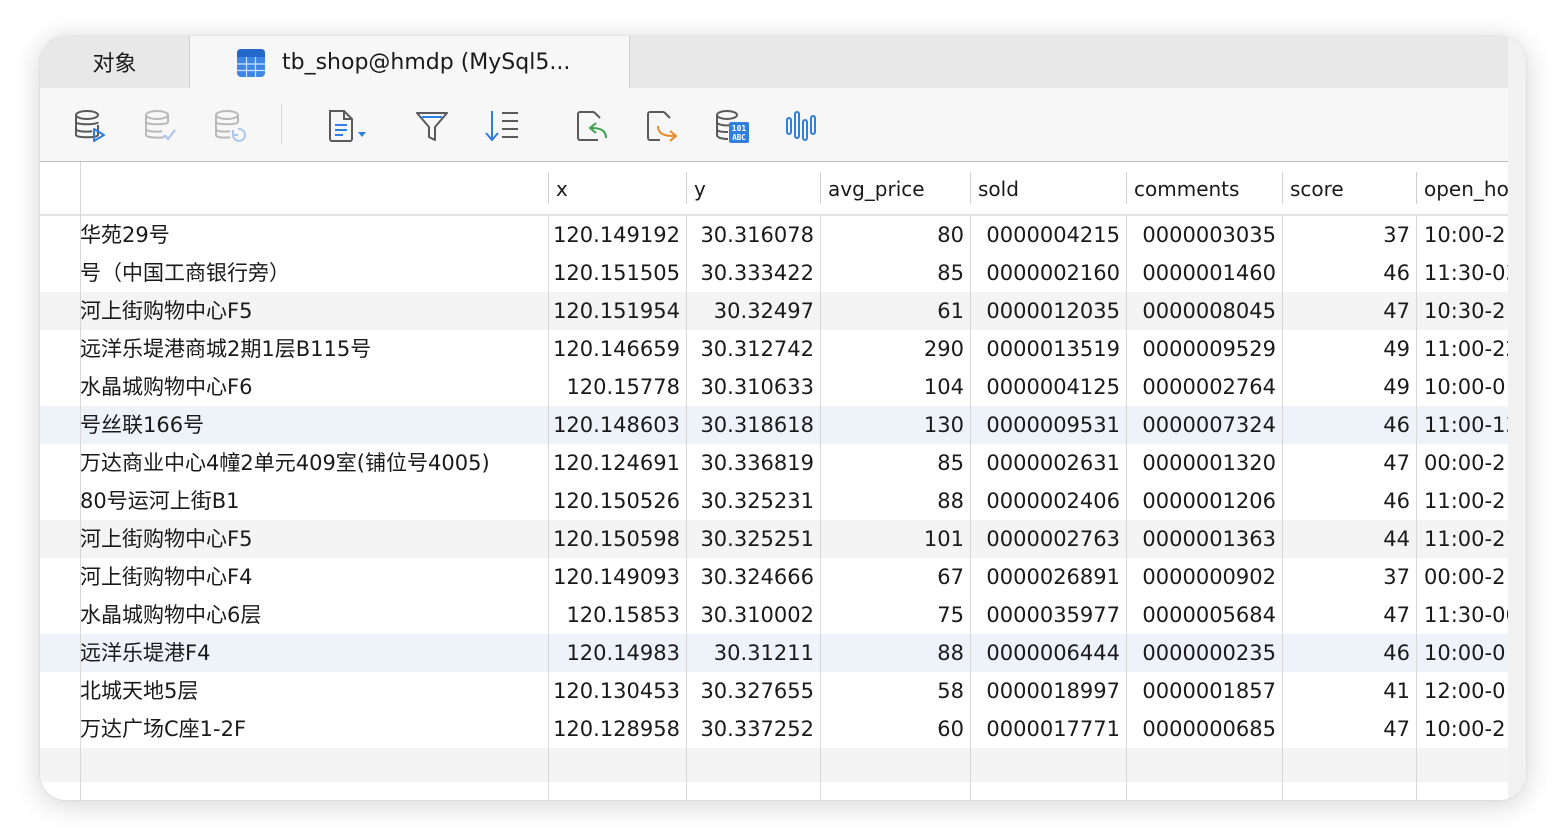 The width and height of the screenshot is (1562, 836). I want to click on cell-x: 120.124691, so click(618, 463).